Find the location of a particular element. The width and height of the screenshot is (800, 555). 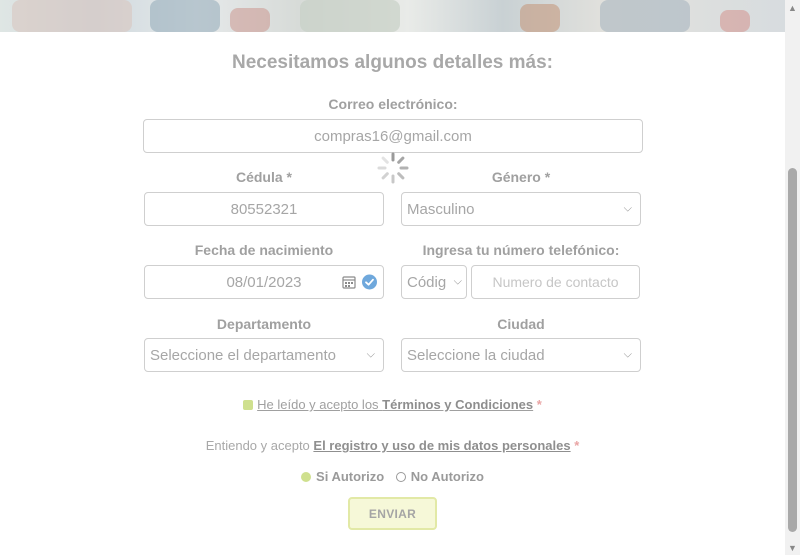

cedula-label: Cédula * is located at coordinates (263, 177).